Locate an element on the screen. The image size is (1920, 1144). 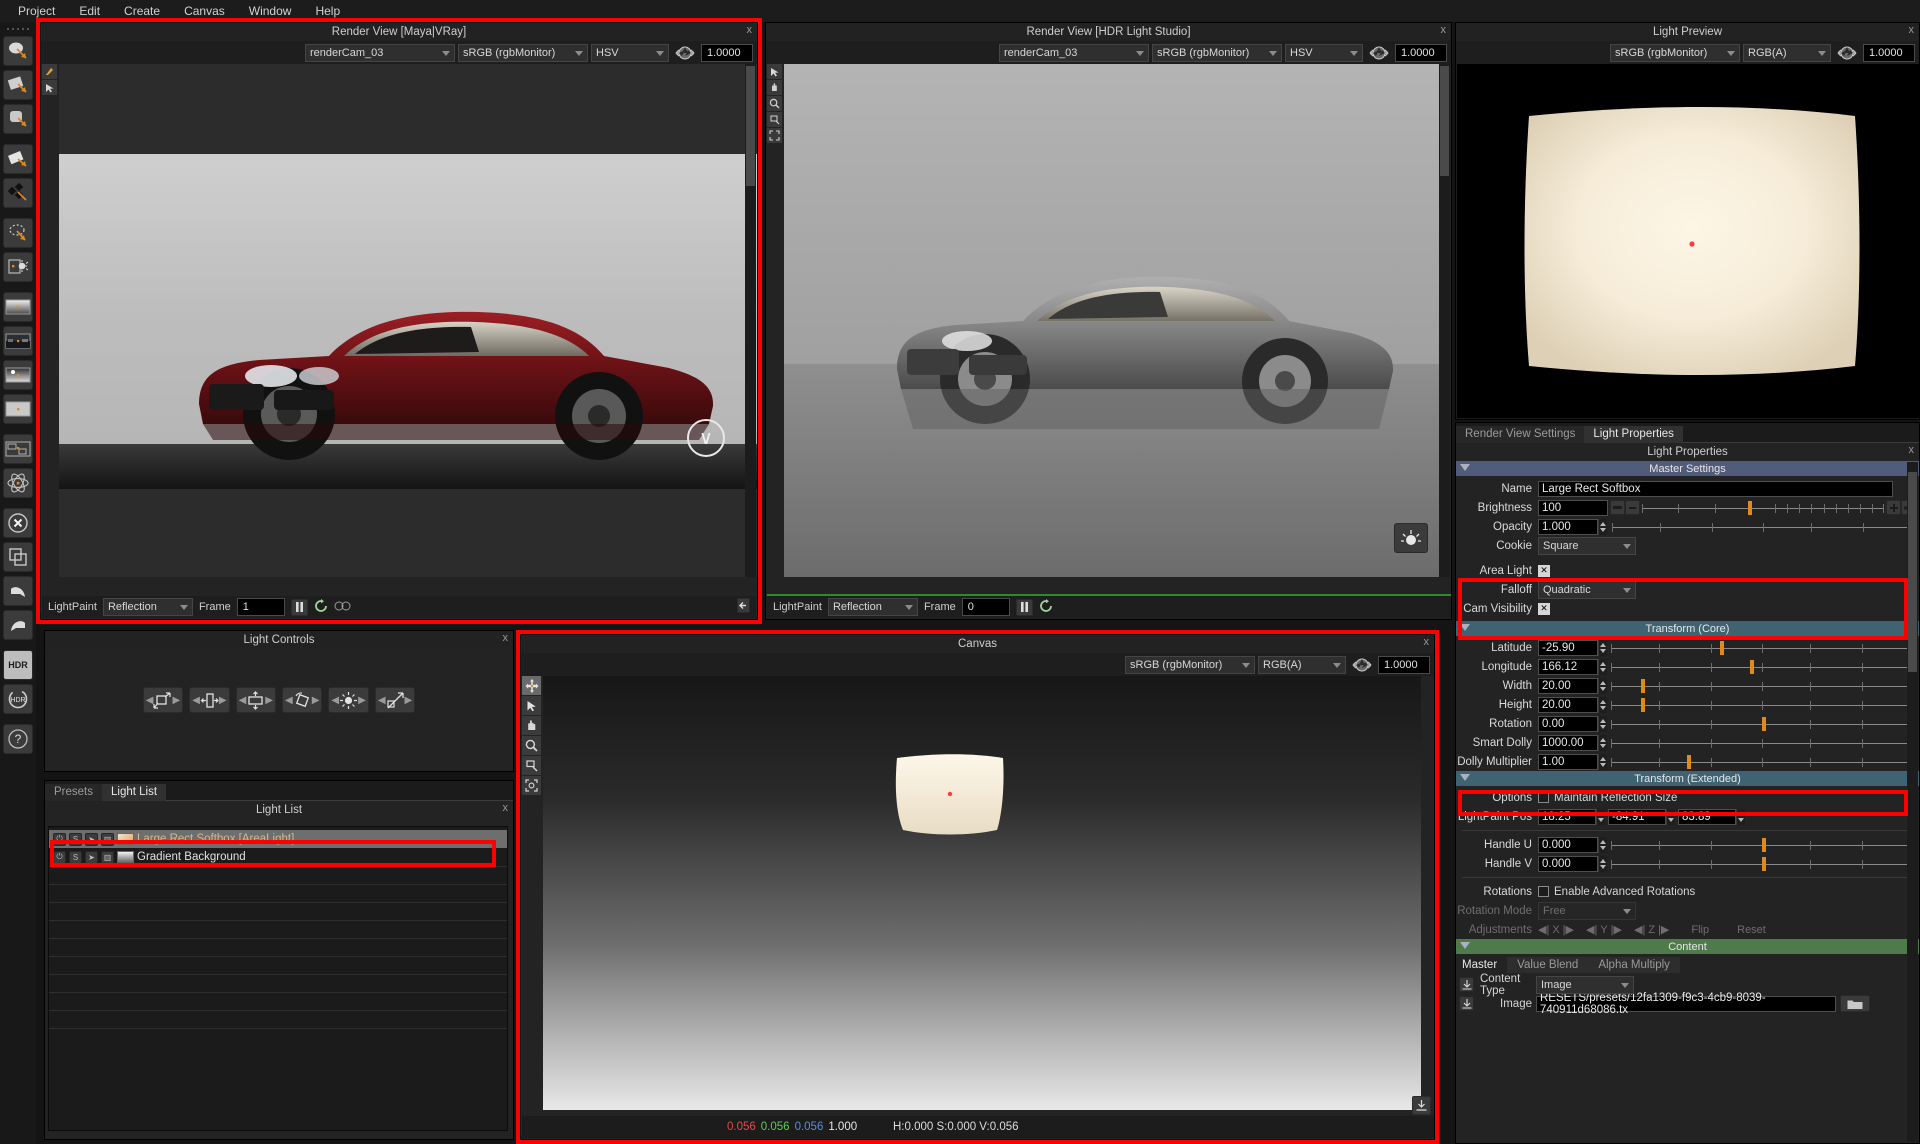
light-power-toggle-icon: ⏻ is located at coordinates (59, 839).